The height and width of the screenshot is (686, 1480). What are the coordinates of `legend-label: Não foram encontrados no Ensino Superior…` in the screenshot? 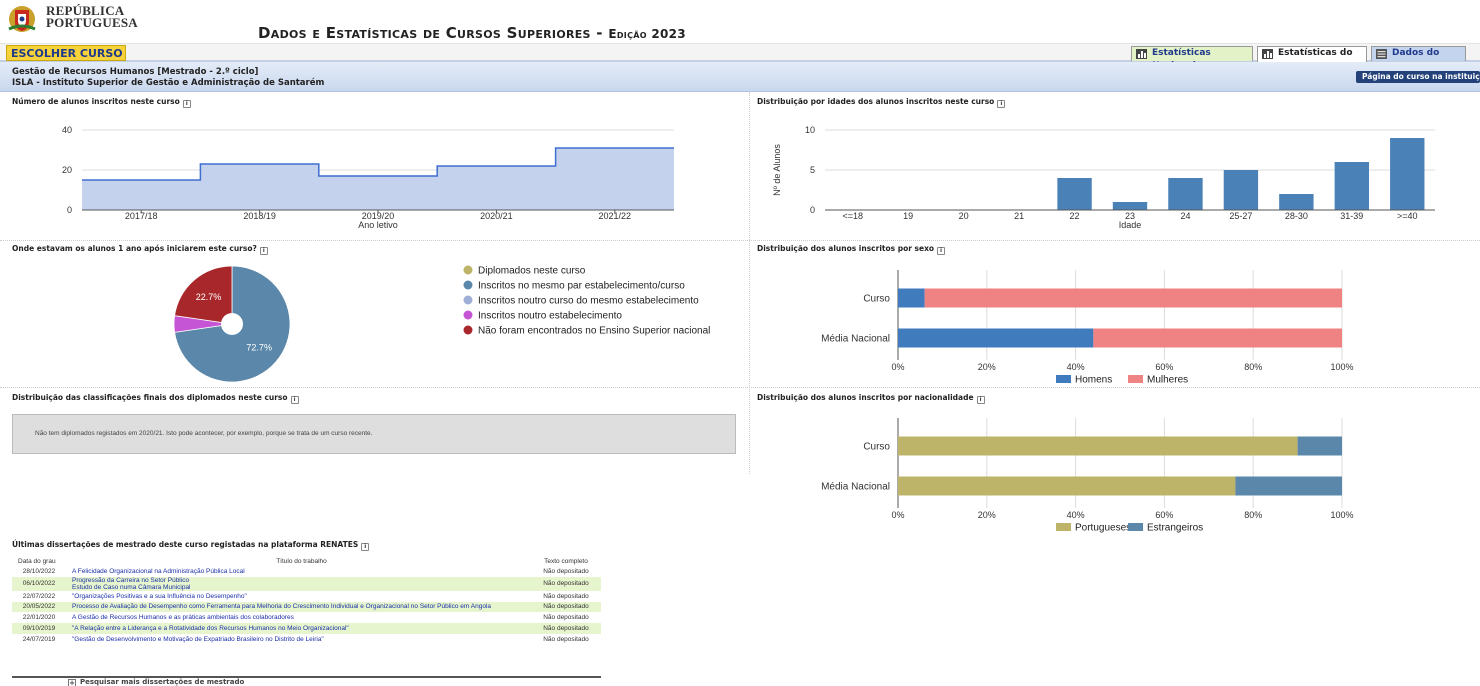 It's located at (594, 331).